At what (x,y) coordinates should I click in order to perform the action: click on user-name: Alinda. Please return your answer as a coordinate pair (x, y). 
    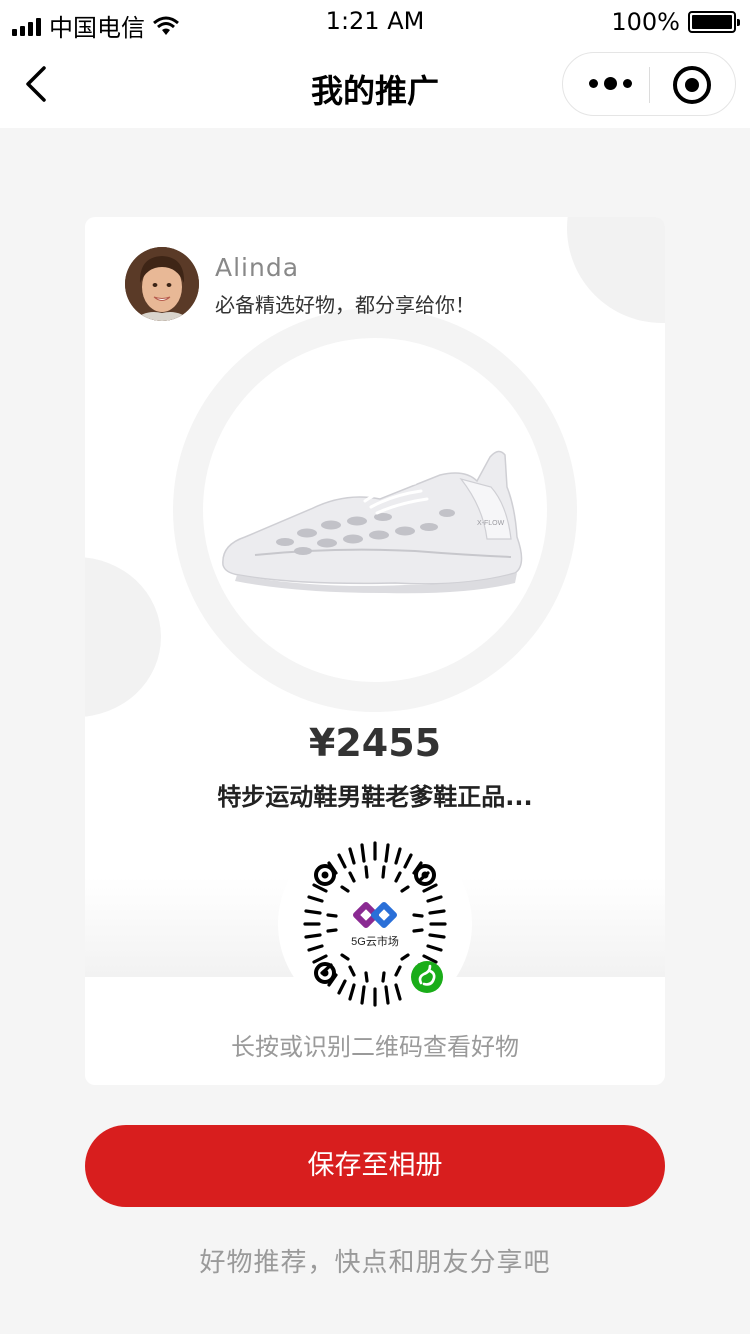
    Looking at the image, I should click on (257, 267).